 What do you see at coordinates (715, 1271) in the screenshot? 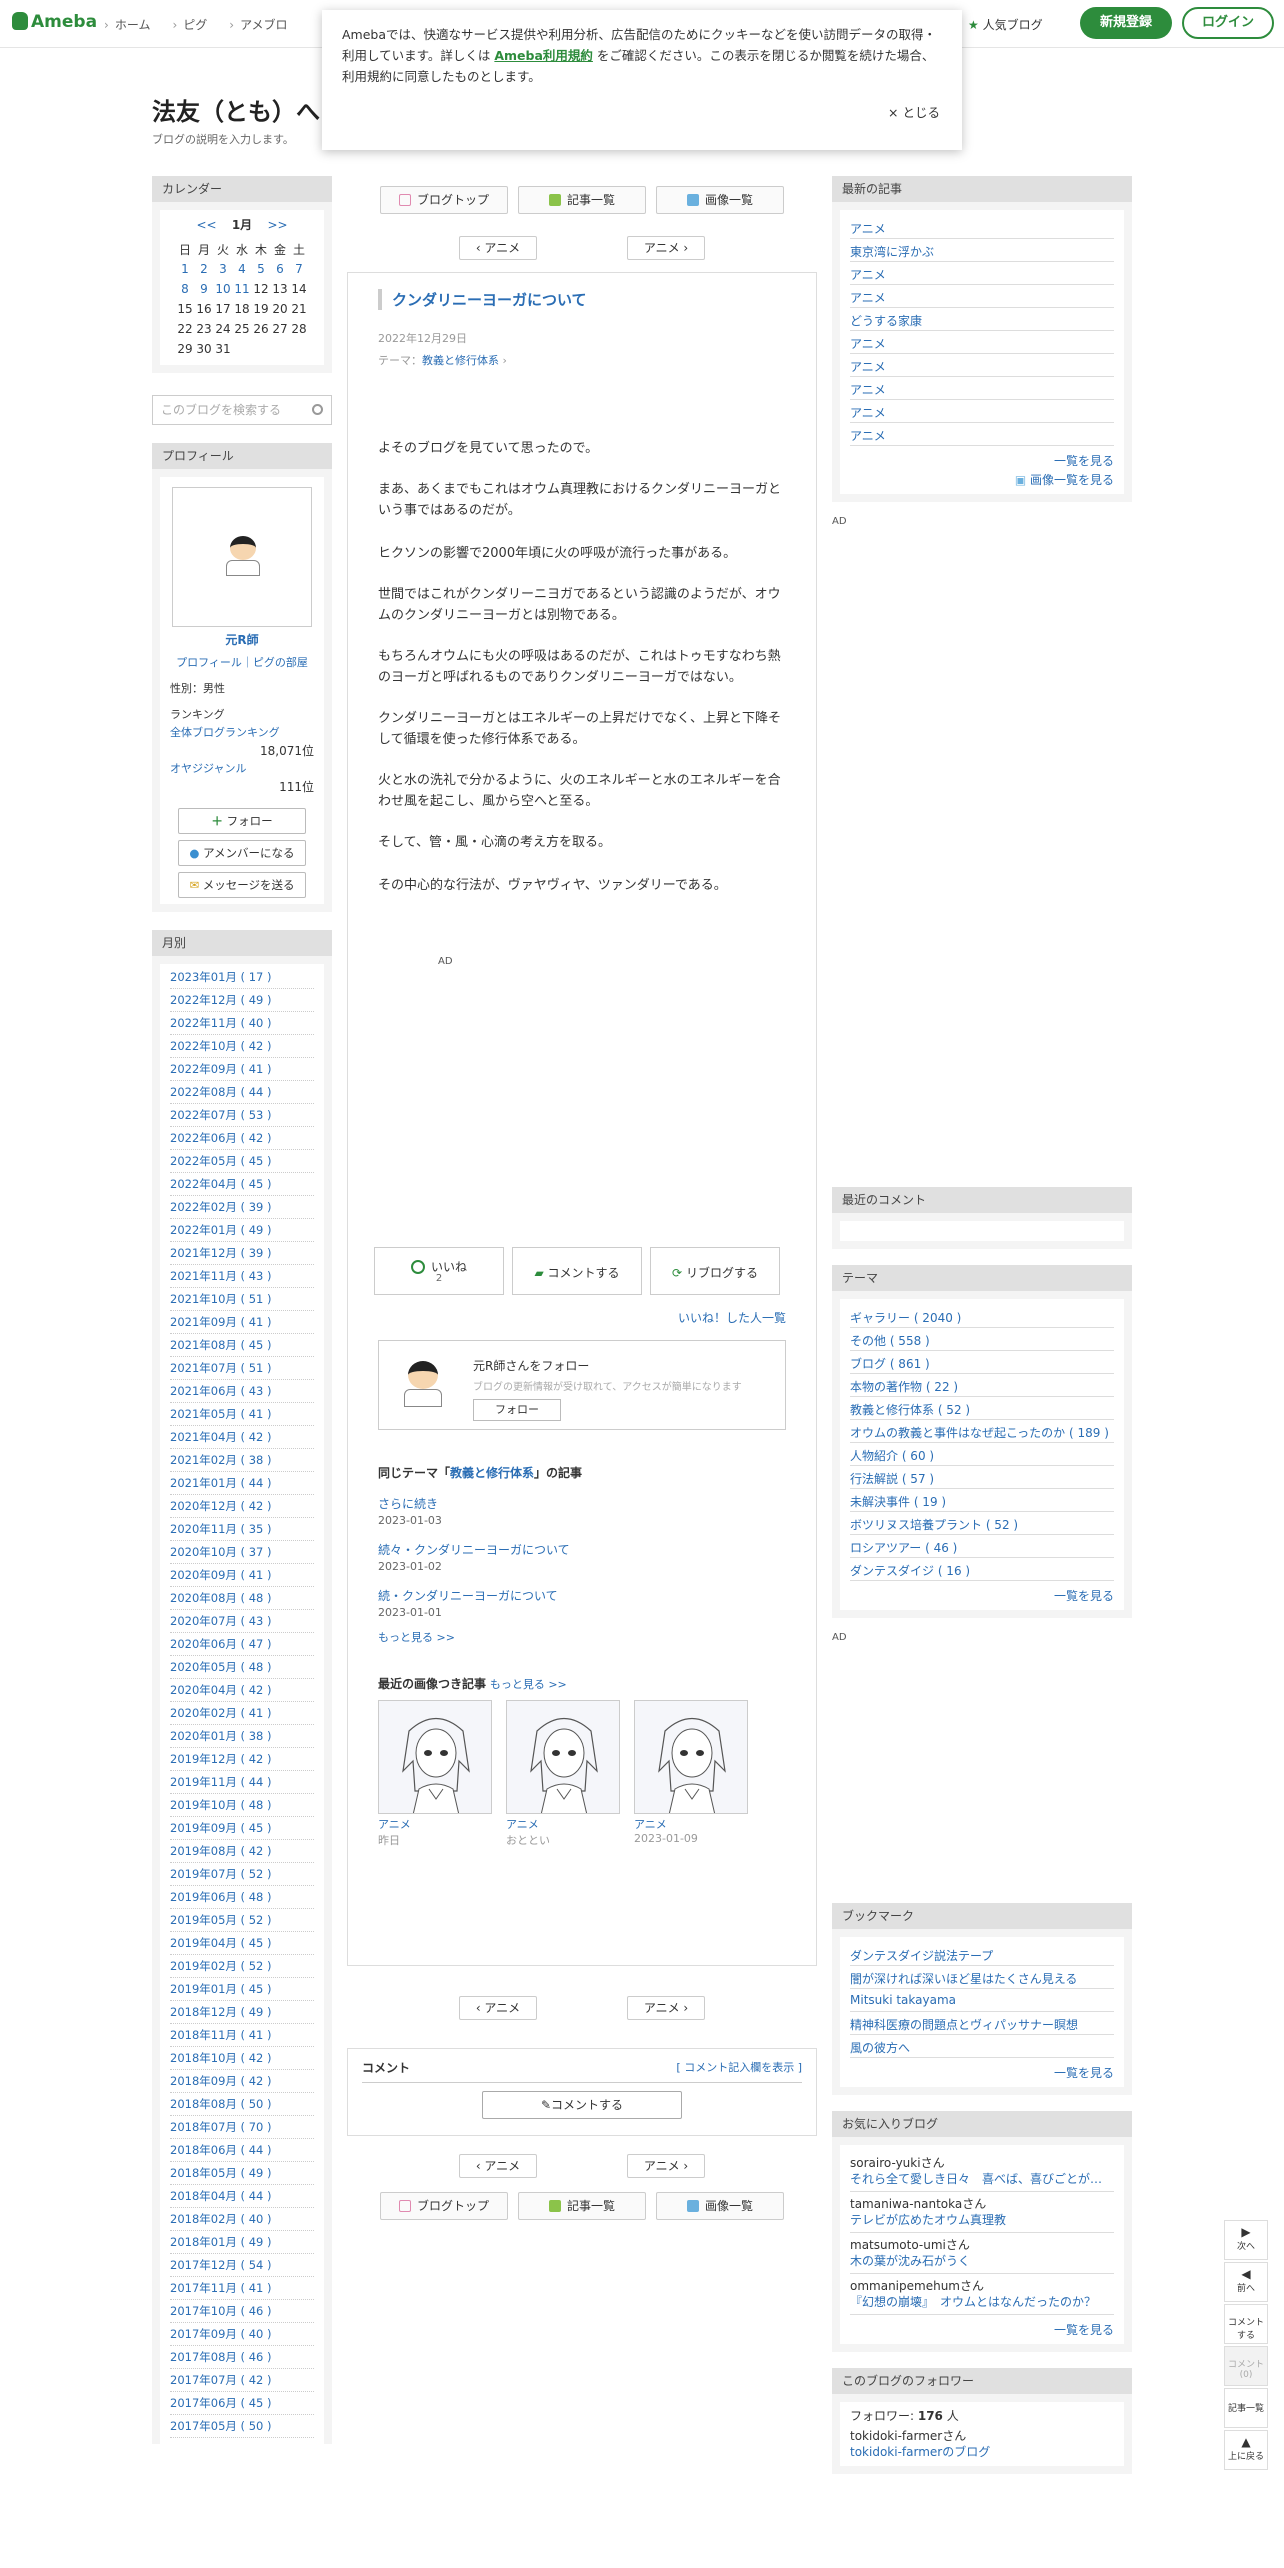
I see `reblog-button: ⟳ リブログする` at bounding box center [715, 1271].